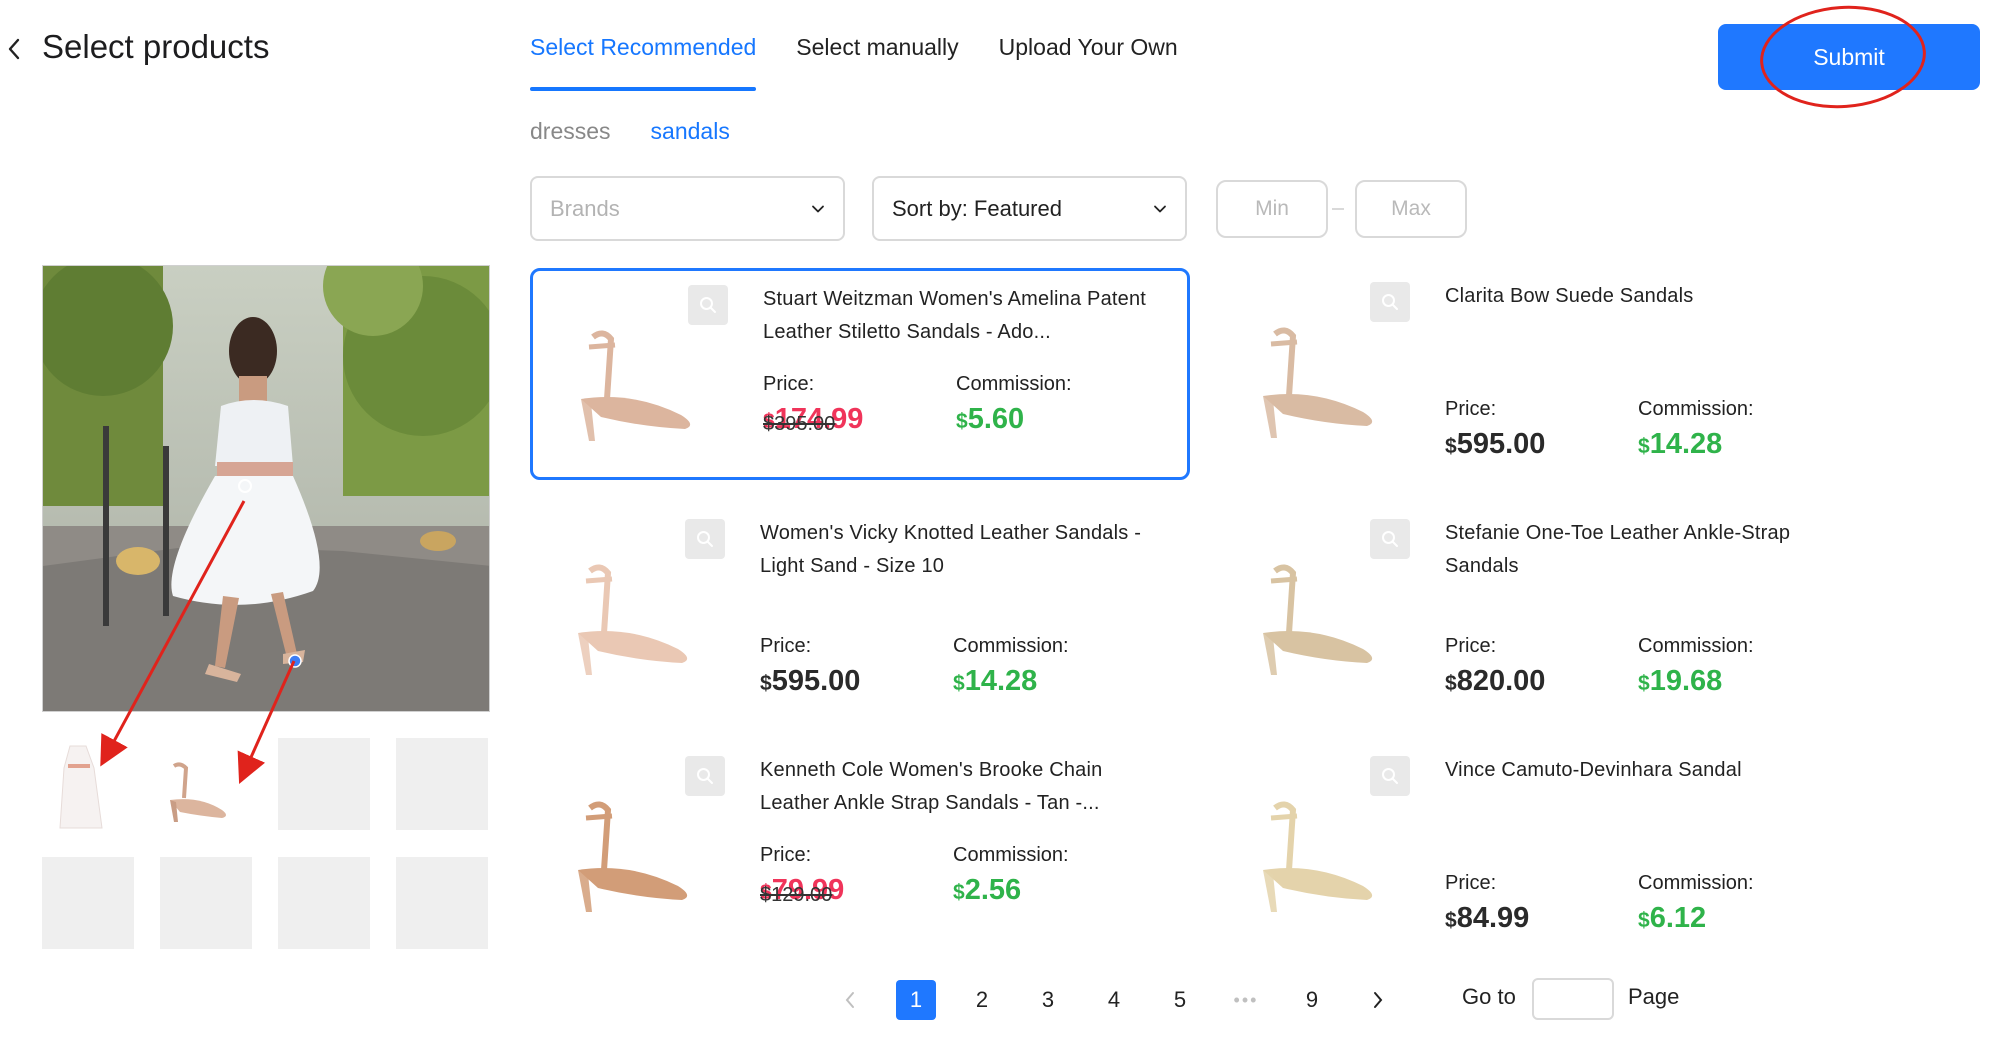 The width and height of the screenshot is (2000, 1039). What do you see at coordinates (850, 1000) in the screenshot?
I see `pagination-prev-icon` at bounding box center [850, 1000].